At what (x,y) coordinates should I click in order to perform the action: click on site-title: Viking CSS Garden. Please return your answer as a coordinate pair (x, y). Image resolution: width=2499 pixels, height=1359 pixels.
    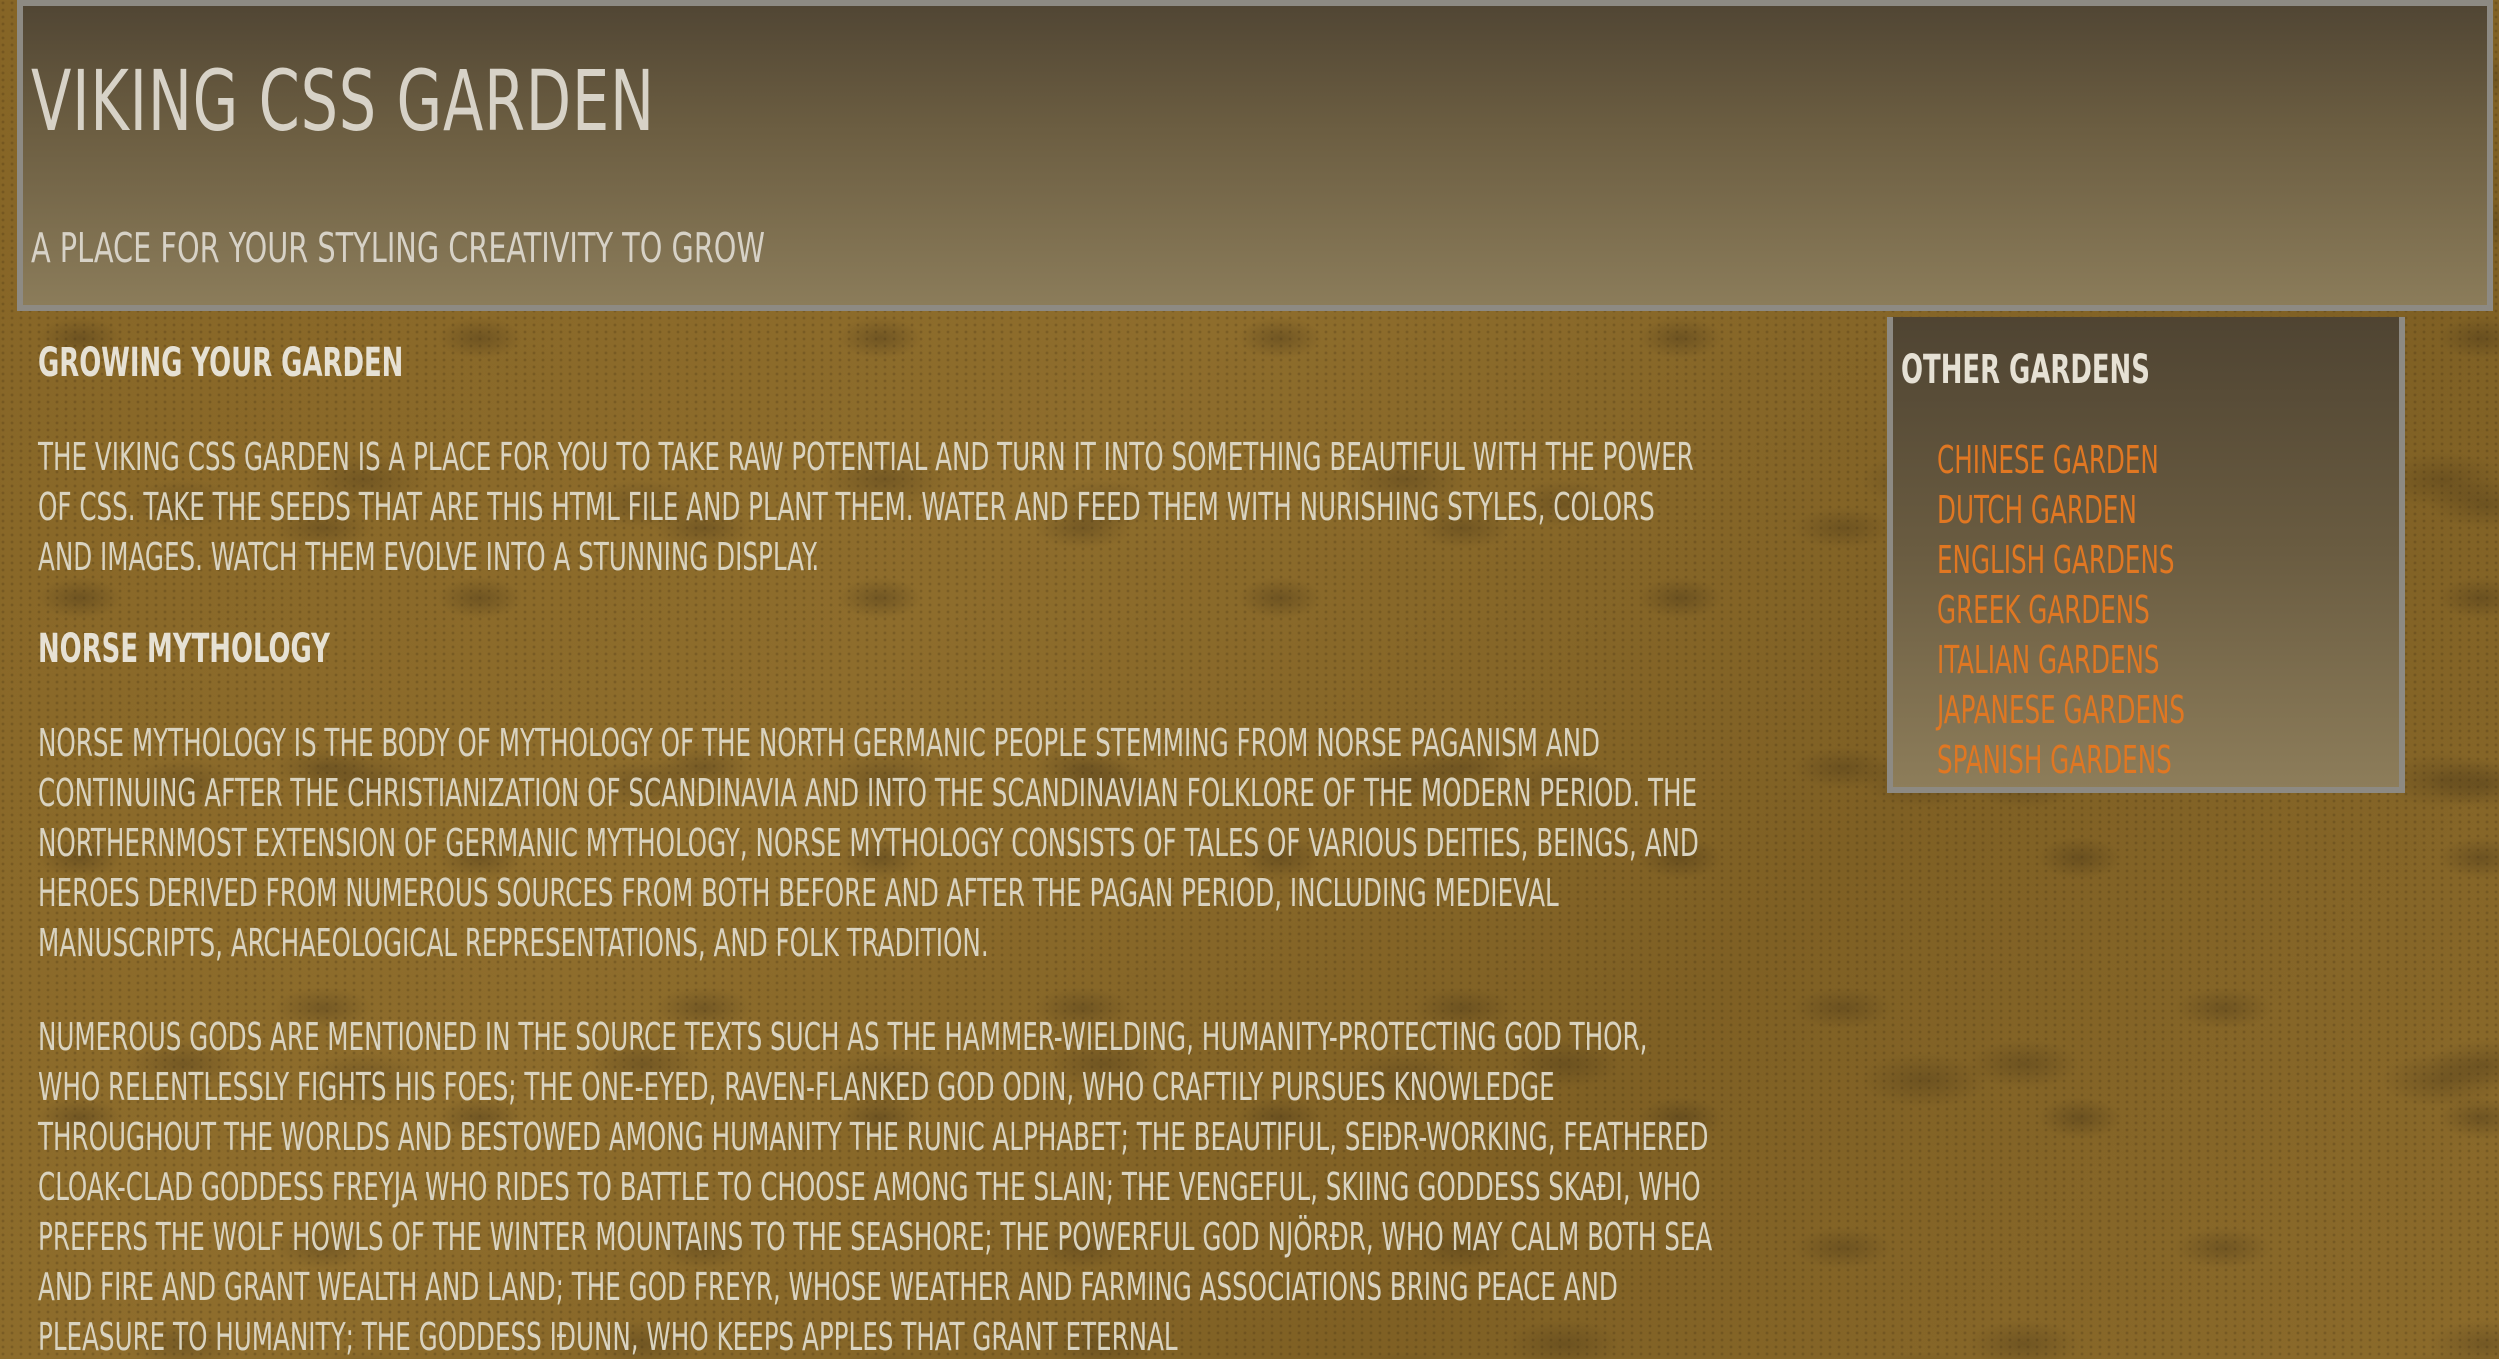
    Looking at the image, I should click on (343, 101).